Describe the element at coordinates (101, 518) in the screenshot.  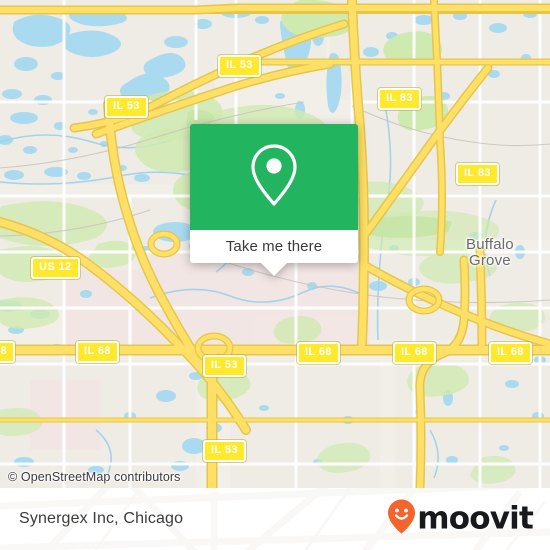
I see `location-title: Synergex Inc, Chicago` at that location.